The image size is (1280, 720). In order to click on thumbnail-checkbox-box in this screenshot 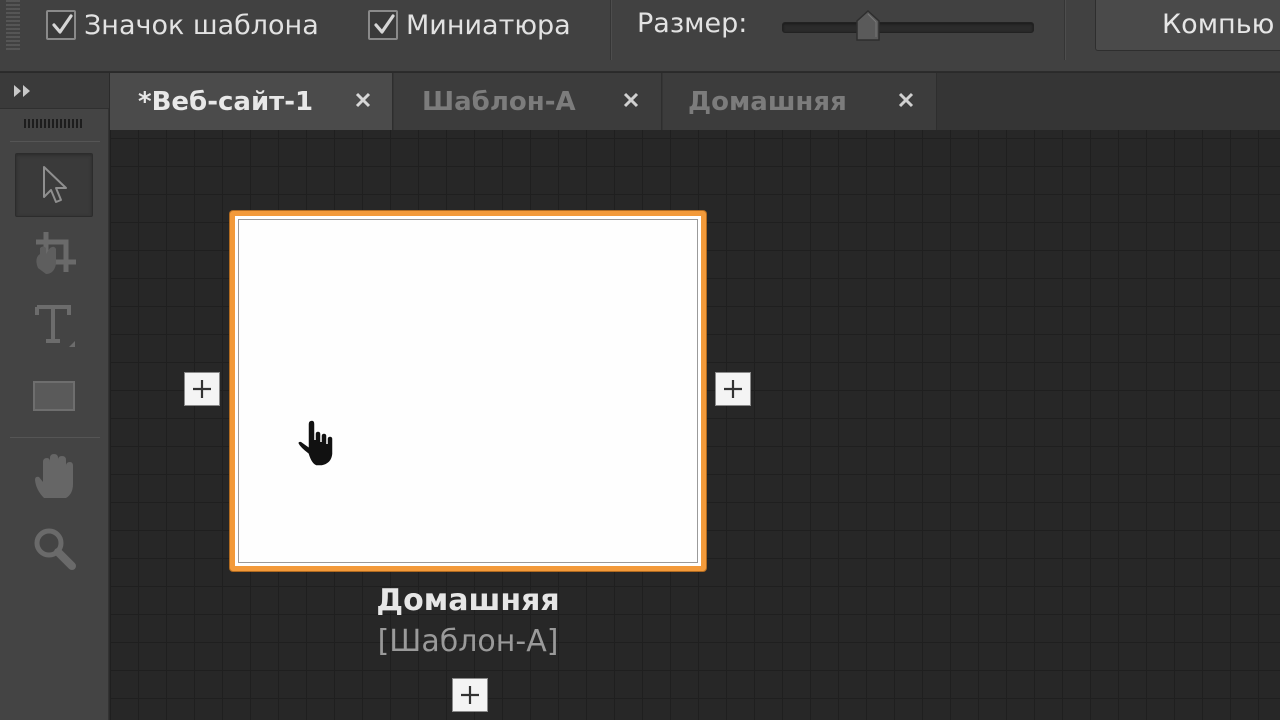, I will do `click(383, 25)`.